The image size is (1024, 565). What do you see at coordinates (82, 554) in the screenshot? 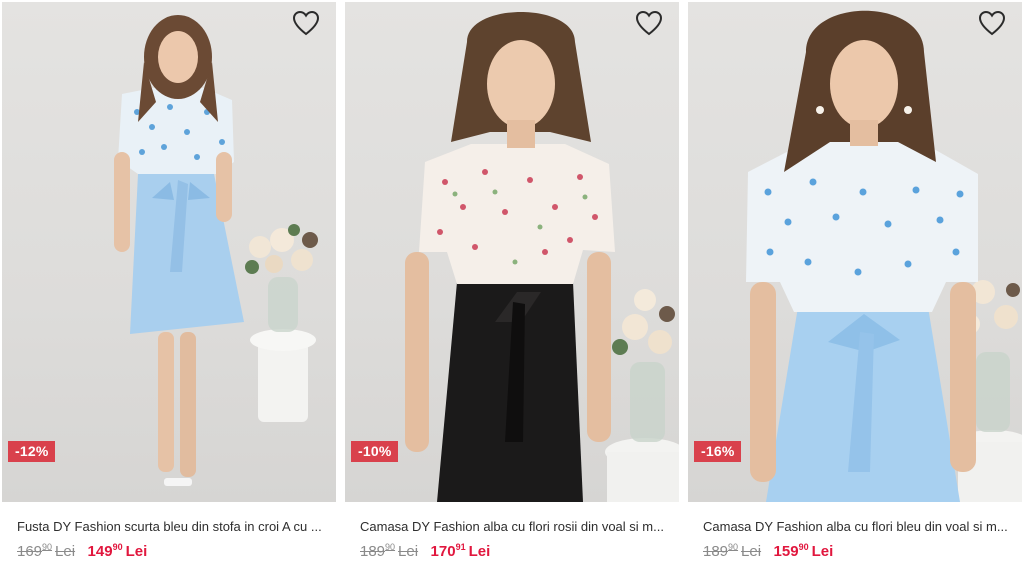
I see `price-block: 16990 Lei 14990 Lei` at bounding box center [82, 554].